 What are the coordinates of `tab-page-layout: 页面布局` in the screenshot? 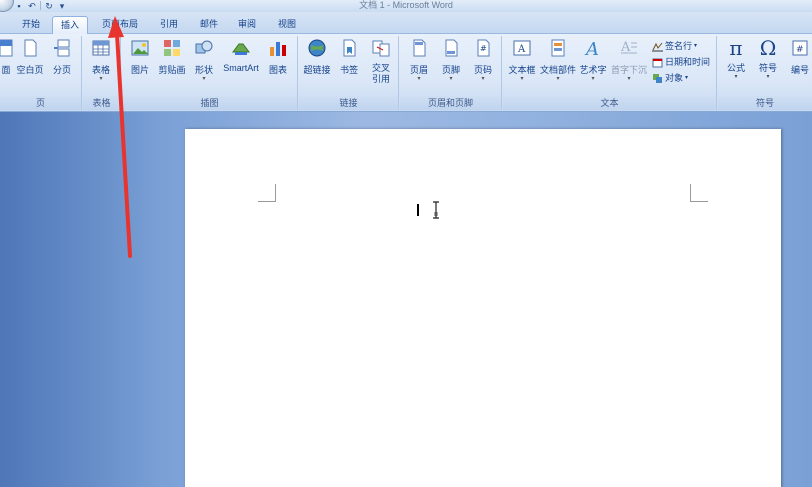 It's located at (120, 25).